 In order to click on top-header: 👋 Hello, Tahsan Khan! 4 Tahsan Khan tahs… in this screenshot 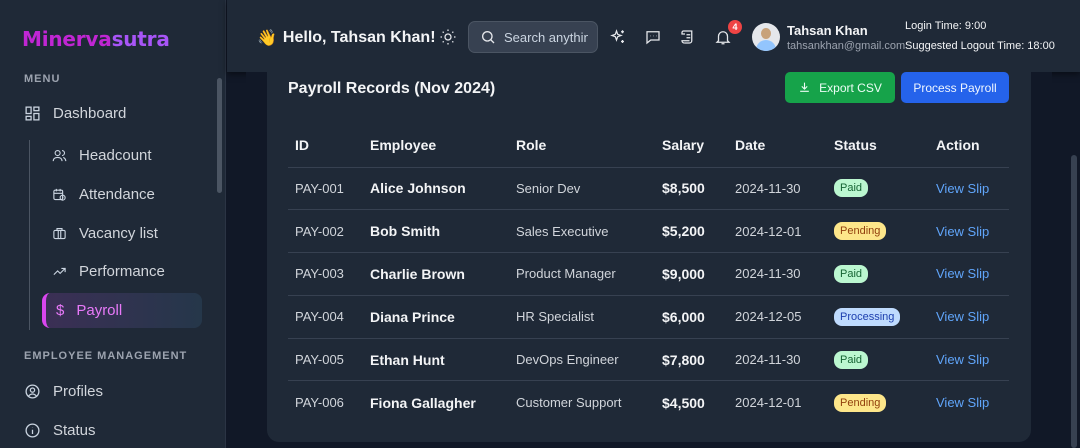, I will do `click(653, 36)`.